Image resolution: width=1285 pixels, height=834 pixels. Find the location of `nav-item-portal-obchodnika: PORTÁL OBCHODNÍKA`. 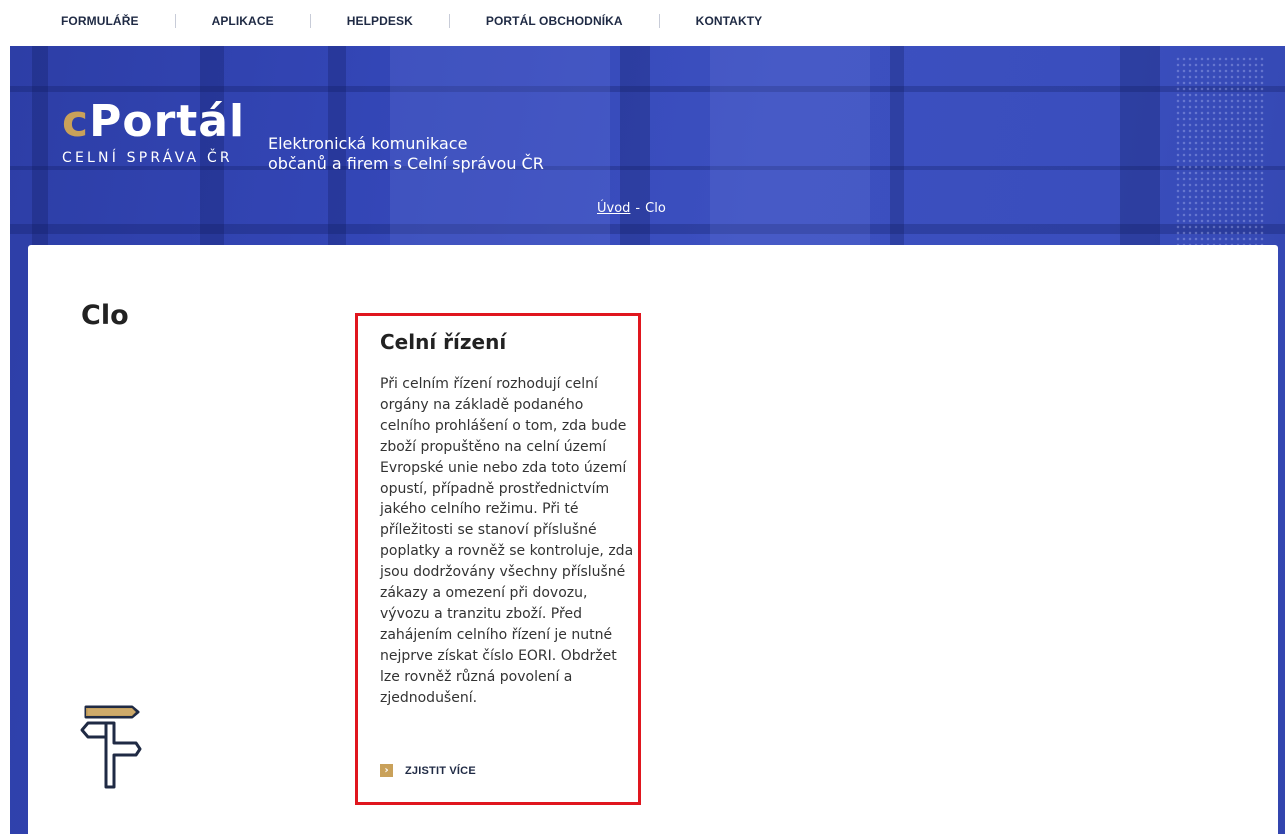

nav-item-portal-obchodnika: PORTÁL OBCHODNÍKA is located at coordinates (554, 21).